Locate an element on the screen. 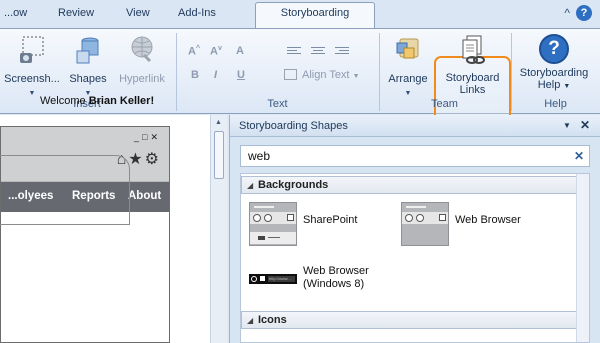 This screenshot has width=600, height=343. align-text-button: Align Text ▼ is located at coordinates (324, 76).